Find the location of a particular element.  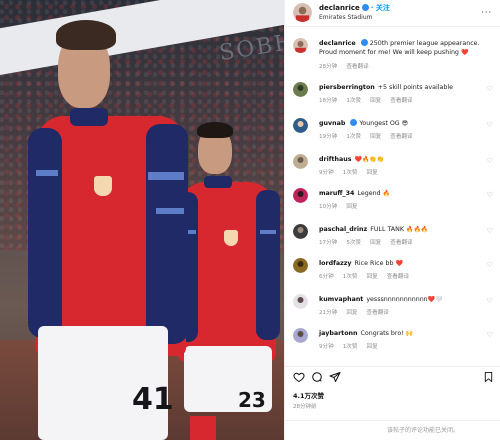

comment-likes: 5次赞 is located at coordinates (353, 243).